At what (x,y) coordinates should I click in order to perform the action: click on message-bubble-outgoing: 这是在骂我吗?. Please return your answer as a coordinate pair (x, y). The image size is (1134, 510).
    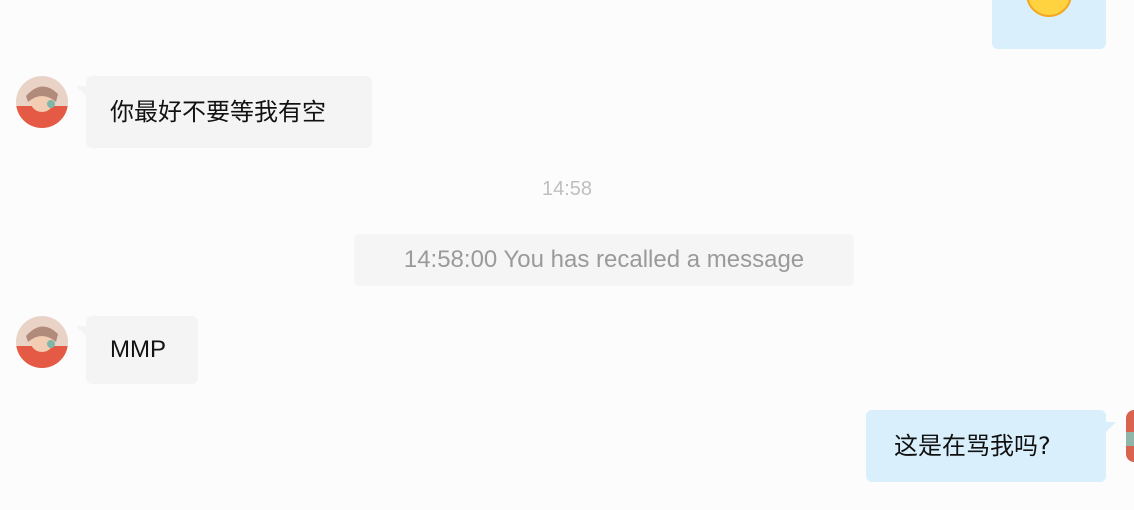
    Looking at the image, I should click on (986, 446).